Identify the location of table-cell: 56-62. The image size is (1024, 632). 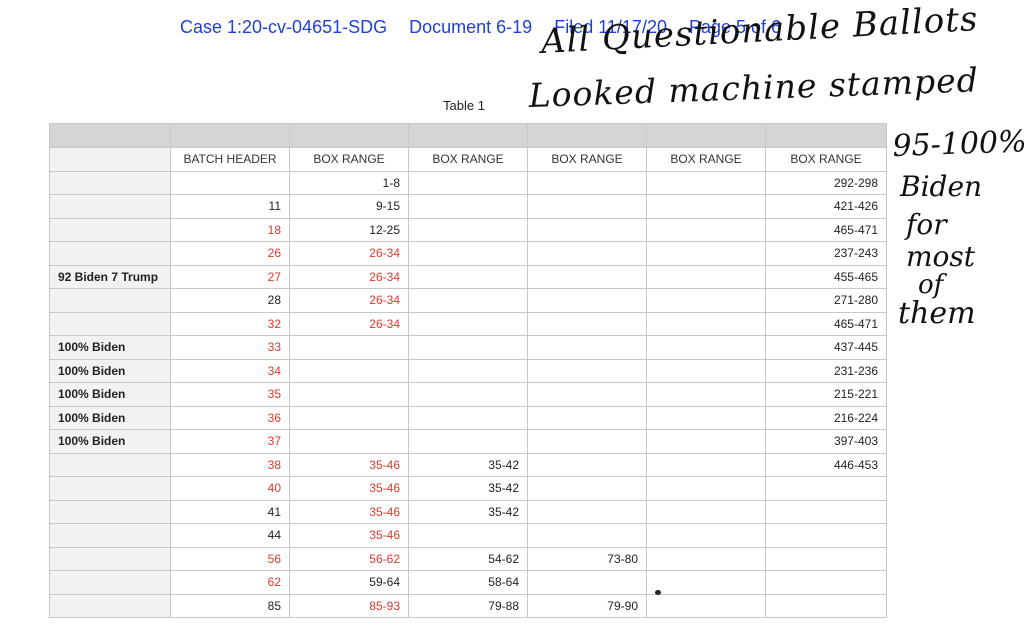
(349, 558).